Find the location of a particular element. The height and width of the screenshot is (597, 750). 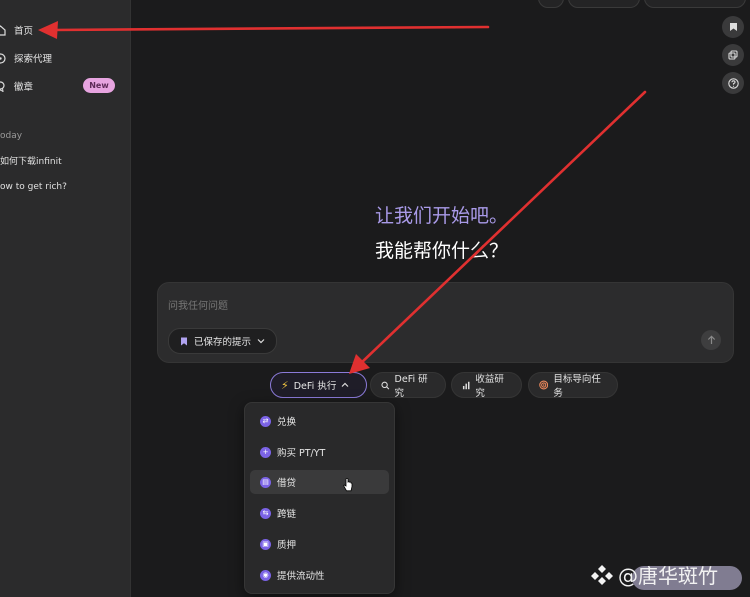

watermark-logo-icon is located at coordinates (602, 574).